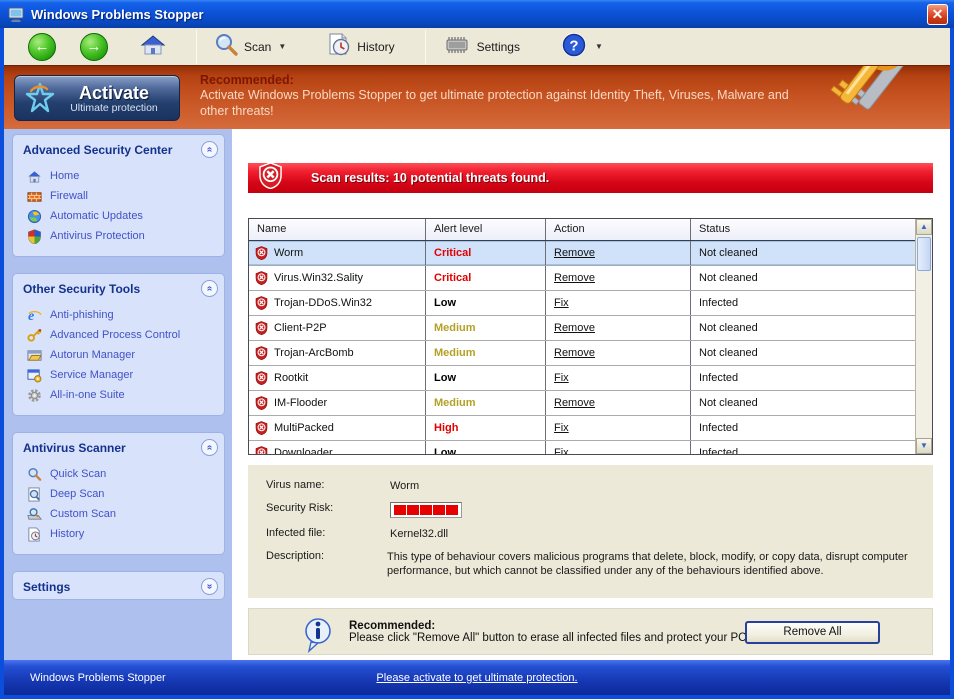 The image size is (954, 699). What do you see at coordinates (618, 229) in the screenshot?
I see `column-action: Action` at bounding box center [618, 229].